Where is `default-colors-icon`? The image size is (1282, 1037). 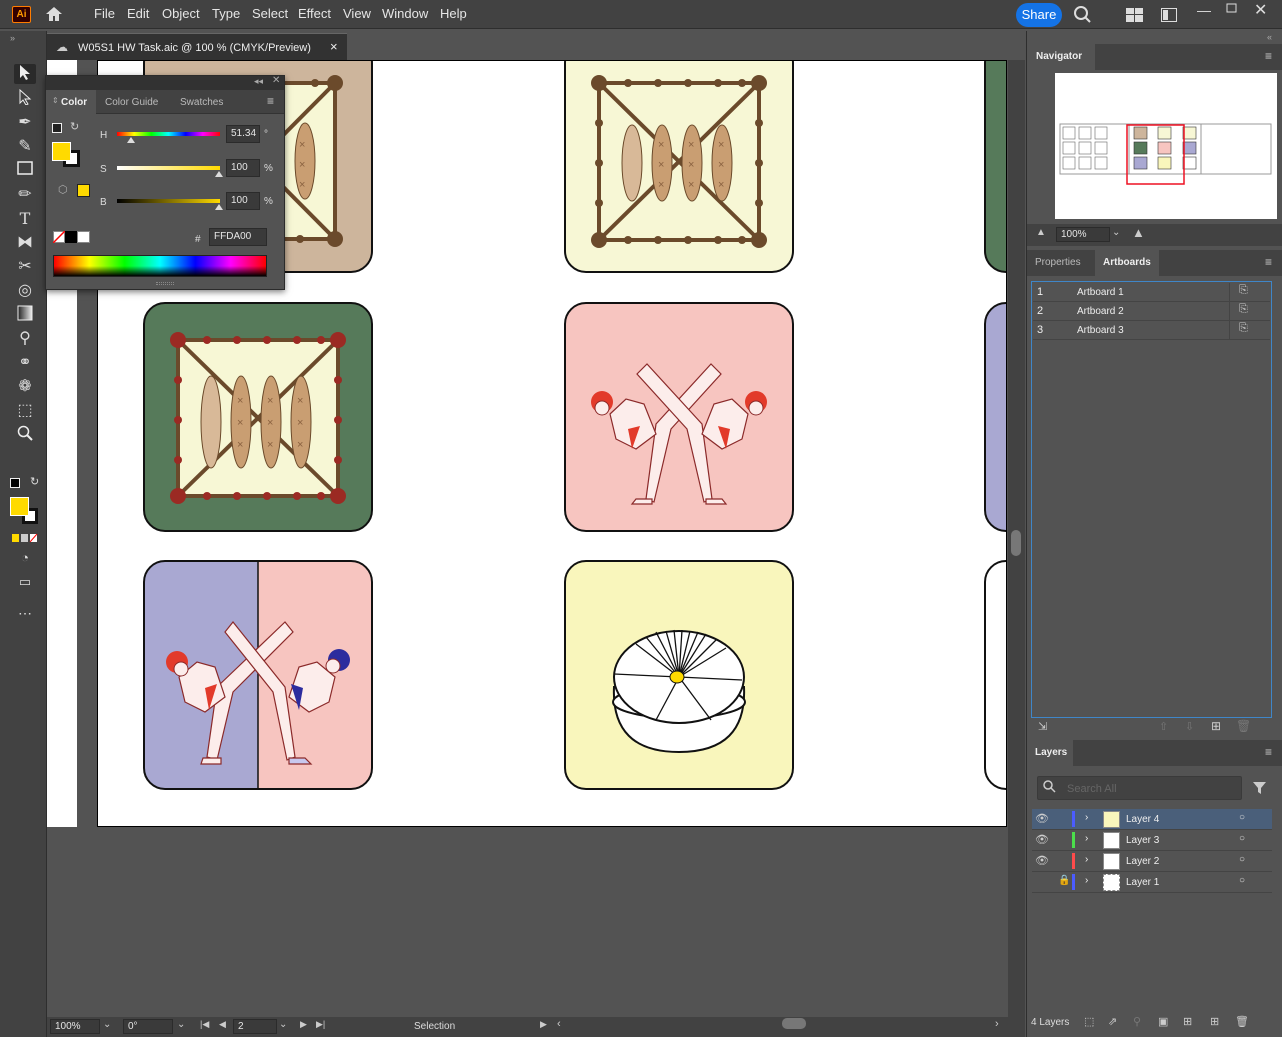
default-colors-icon is located at coordinates (15, 483).